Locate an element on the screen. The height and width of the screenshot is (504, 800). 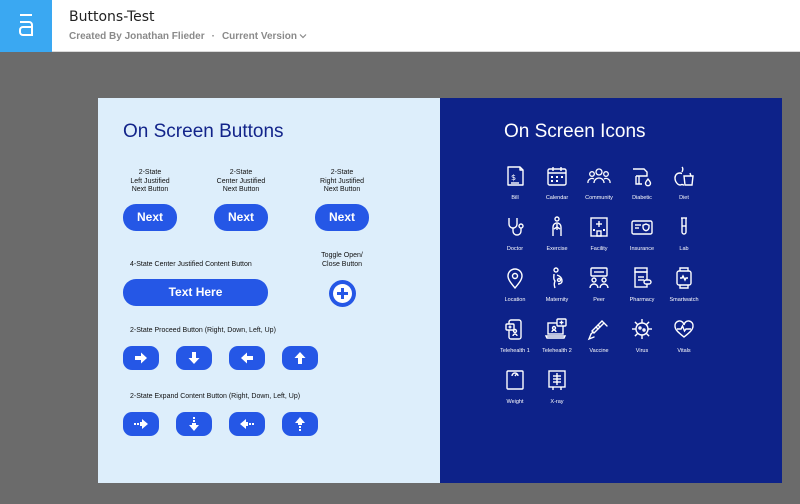
icons-panel-title: On Screen Icons is located at coordinates (575, 131).